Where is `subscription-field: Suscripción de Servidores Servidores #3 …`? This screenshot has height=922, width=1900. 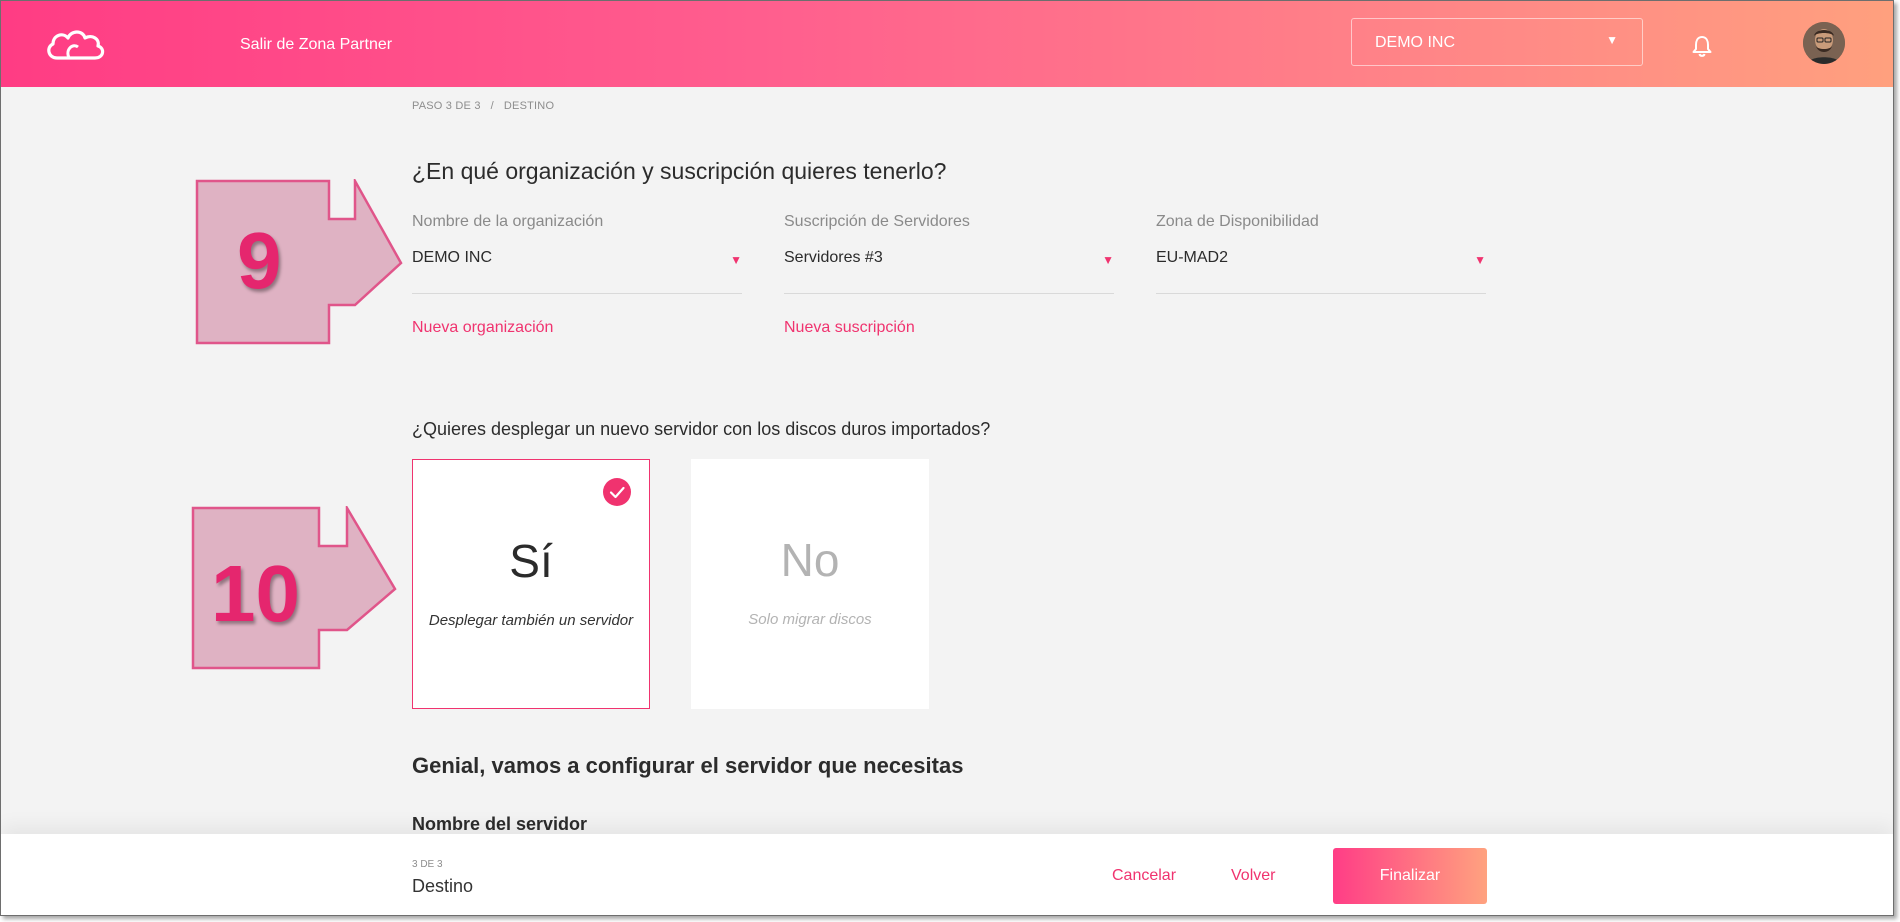 subscription-field: Suscripción de Servidores Servidores #3 … is located at coordinates (949, 275).